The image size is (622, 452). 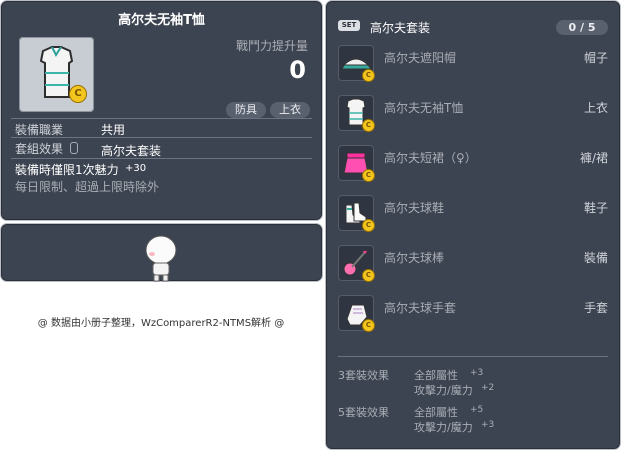 I want to click on set-item-row: C 高尔夫无袖T恤 上衣, so click(x=473, y=113).